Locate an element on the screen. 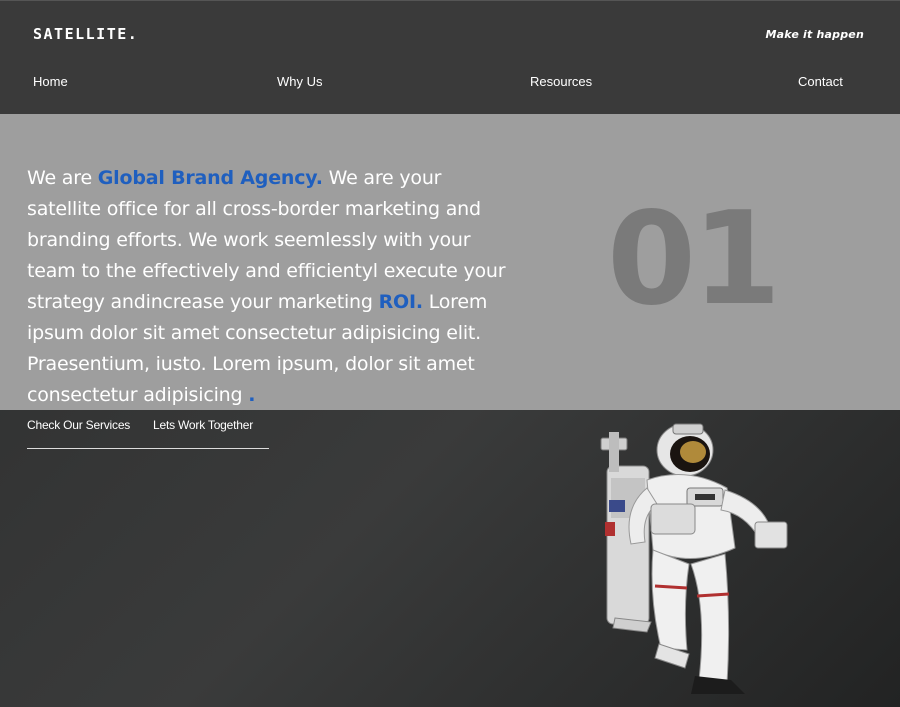 The image size is (900, 707). work-together-link: Lets Work Together is located at coordinates (203, 425).